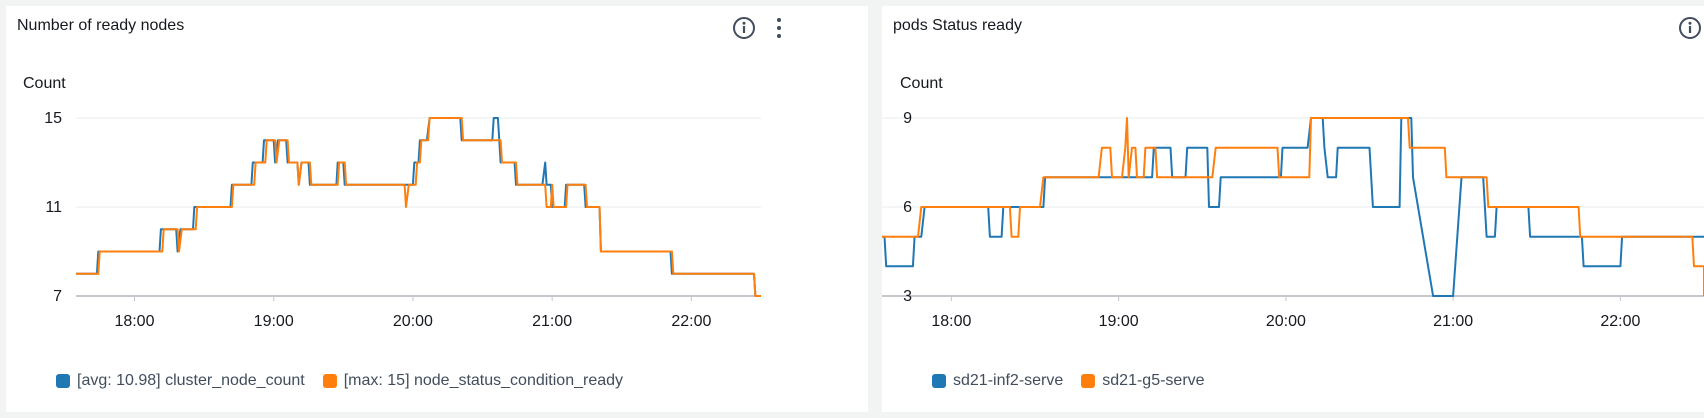 Image resolution: width=1704 pixels, height=418 pixels. I want to click on y-tick-label: 7, so click(57, 296).